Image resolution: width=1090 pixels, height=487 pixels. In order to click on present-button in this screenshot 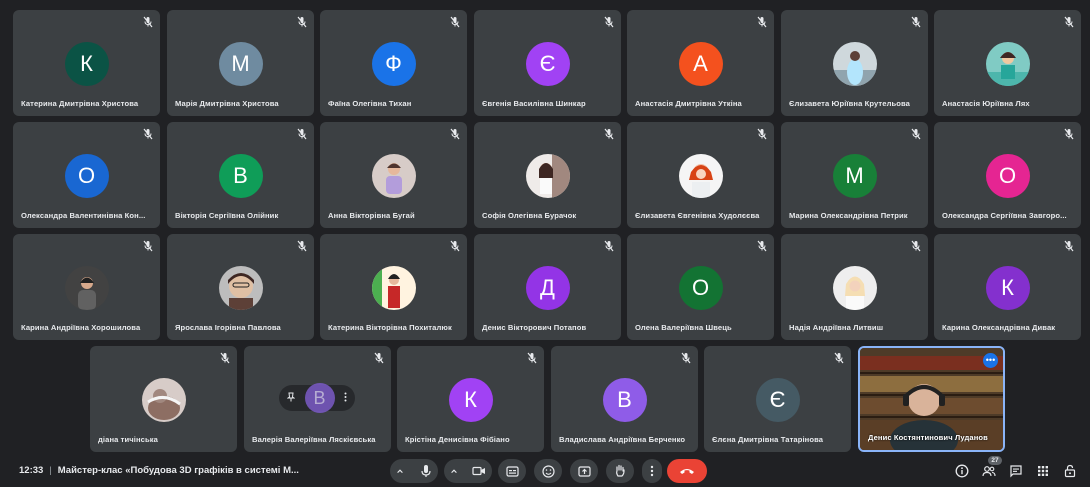, I will do `click(584, 471)`.